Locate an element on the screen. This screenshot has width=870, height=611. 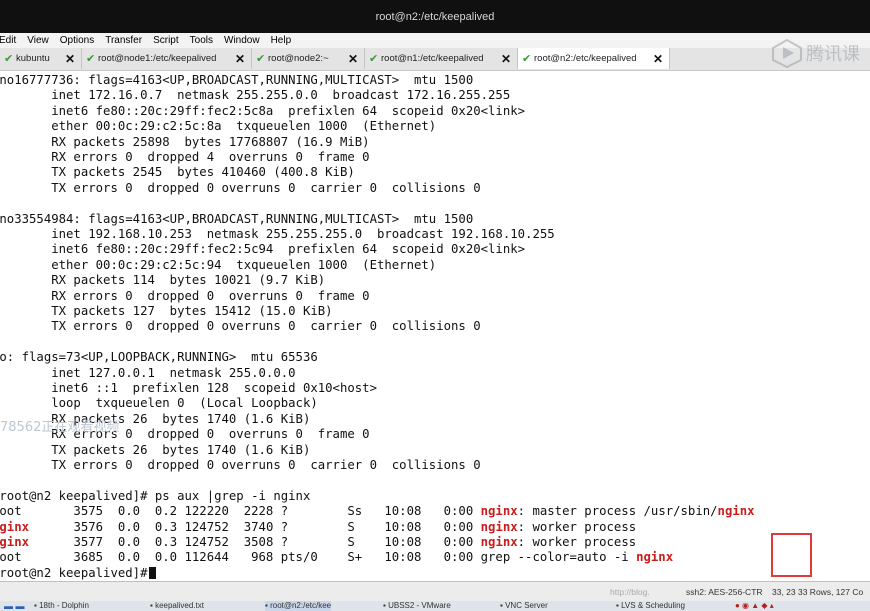
taskbar-item-label: keepalived.txt is located at coordinates (179, 605).